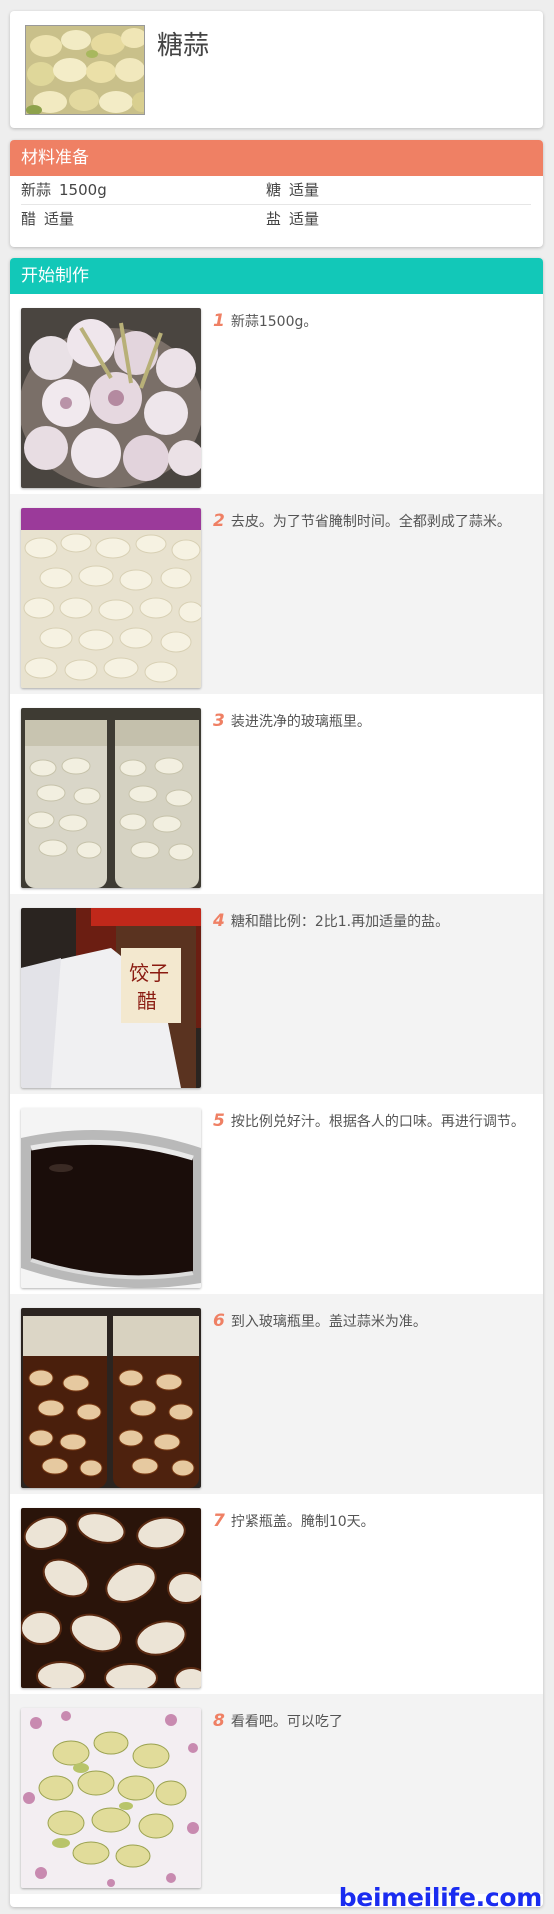 The height and width of the screenshot is (1914, 554). What do you see at coordinates (219, 1121) in the screenshot?
I see `step-number: 5` at bounding box center [219, 1121].